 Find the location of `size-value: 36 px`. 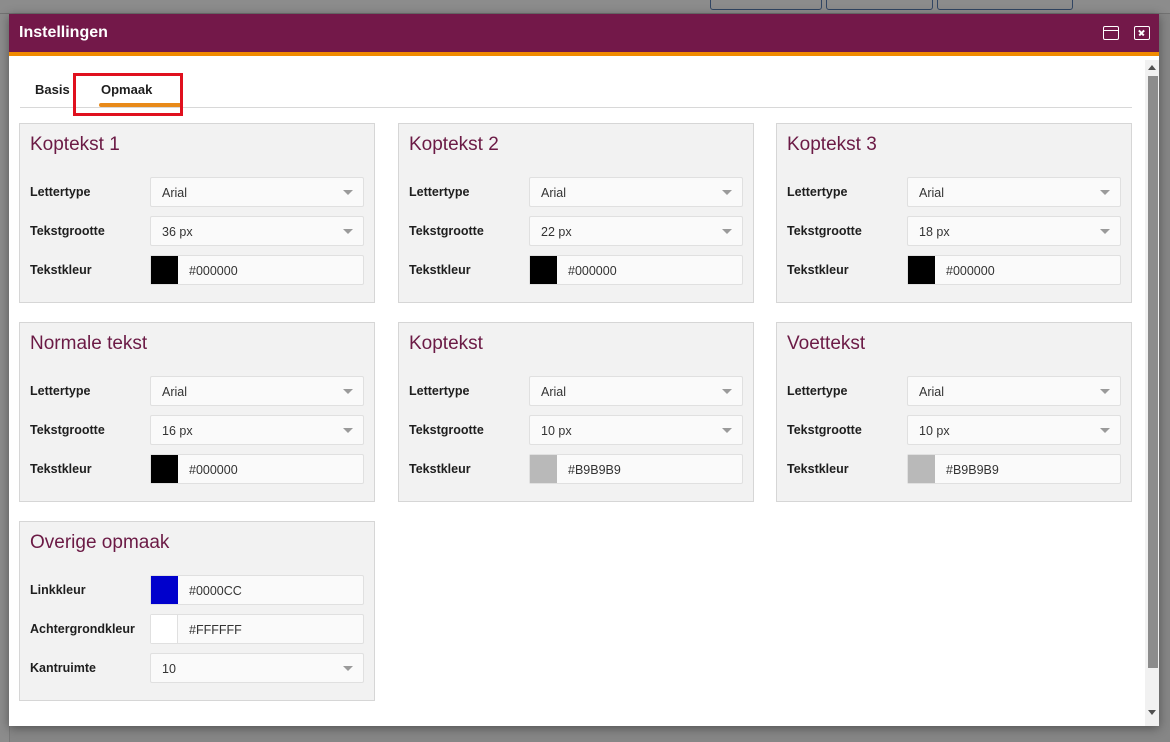

size-value: 36 px is located at coordinates (177, 232).